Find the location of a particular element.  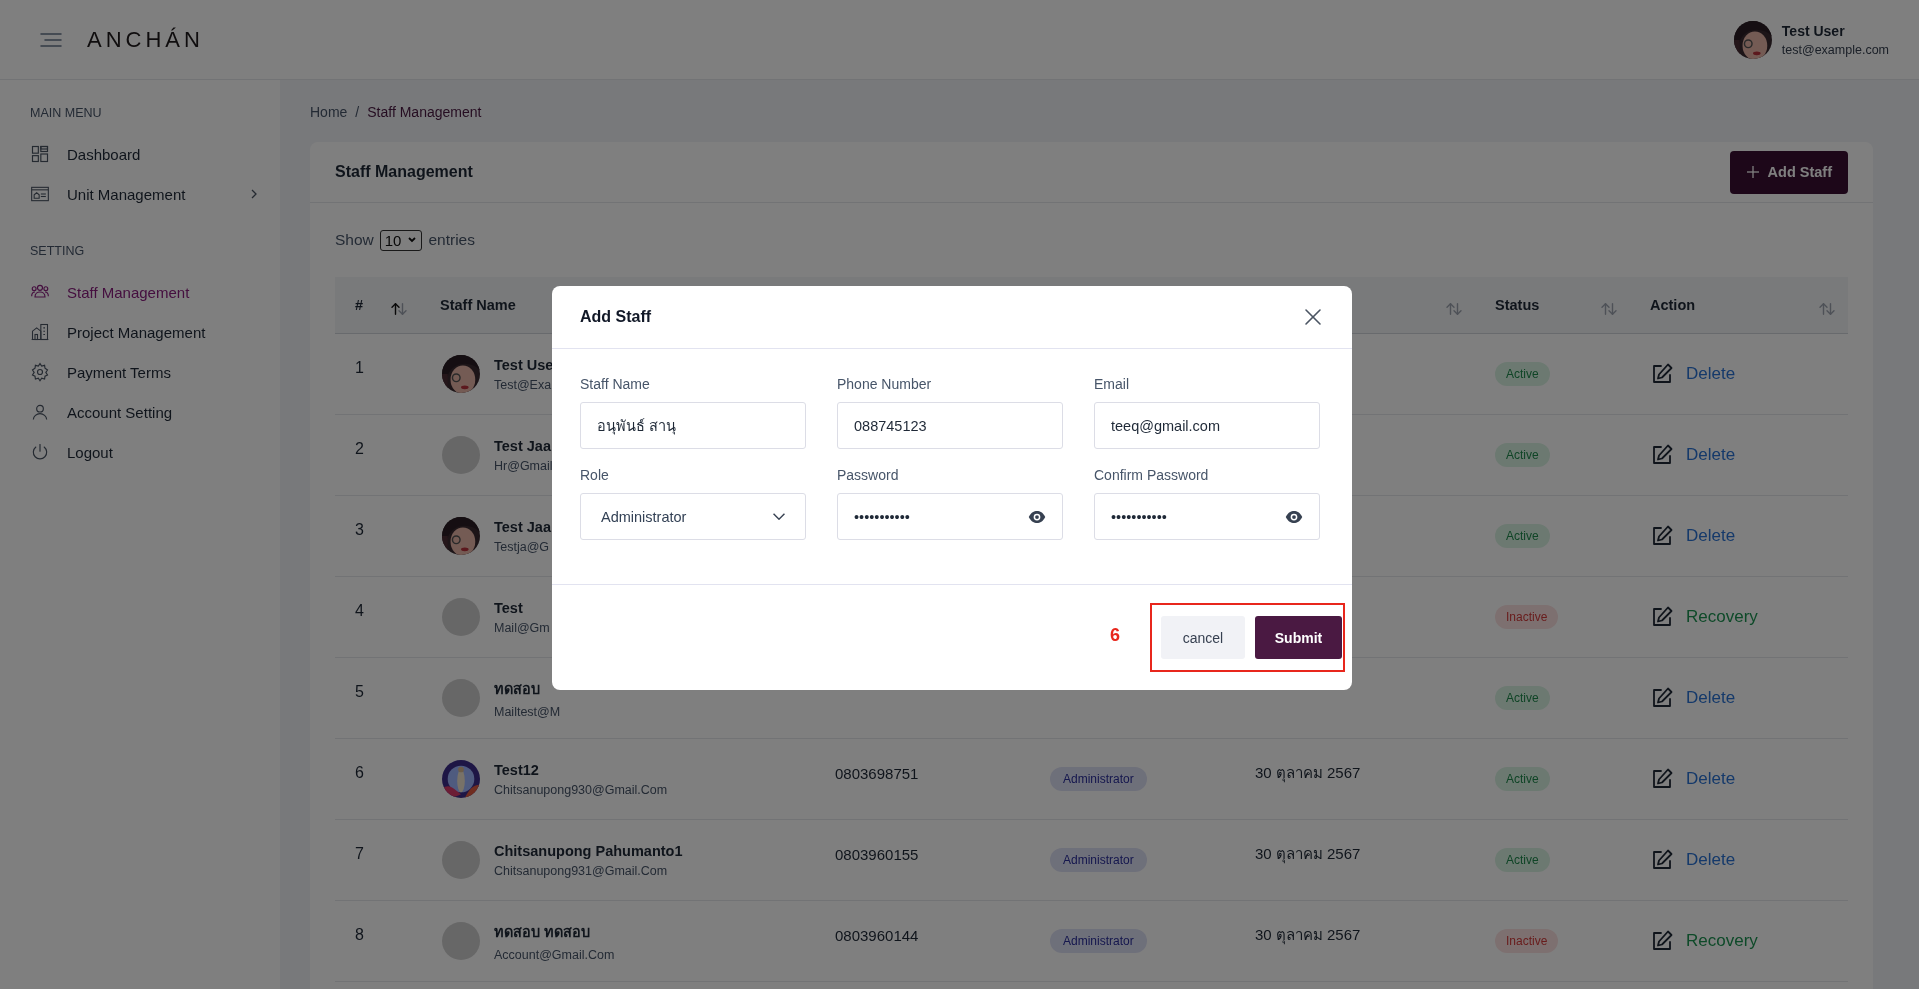

row-number: 6 is located at coordinates (359, 773).